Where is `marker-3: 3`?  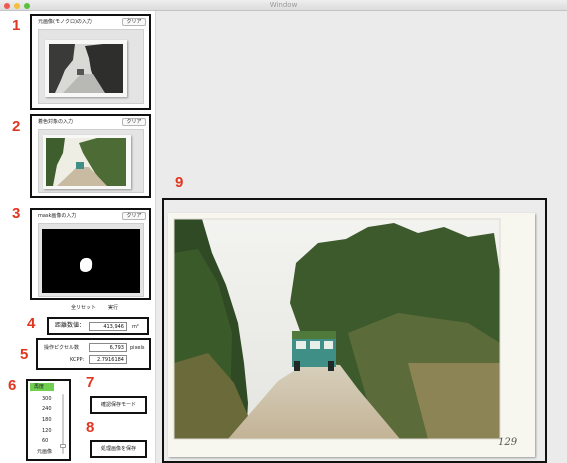 marker-3: 3 is located at coordinates (16, 213).